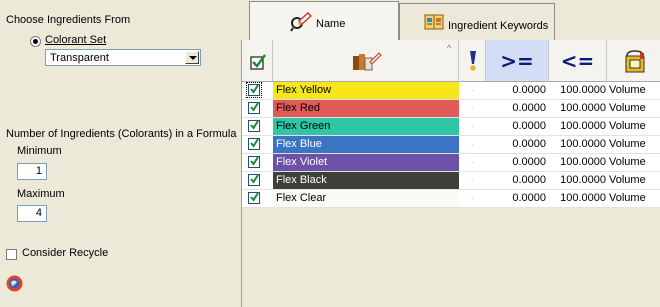  I want to click on paint-can-icon, so click(635, 61).